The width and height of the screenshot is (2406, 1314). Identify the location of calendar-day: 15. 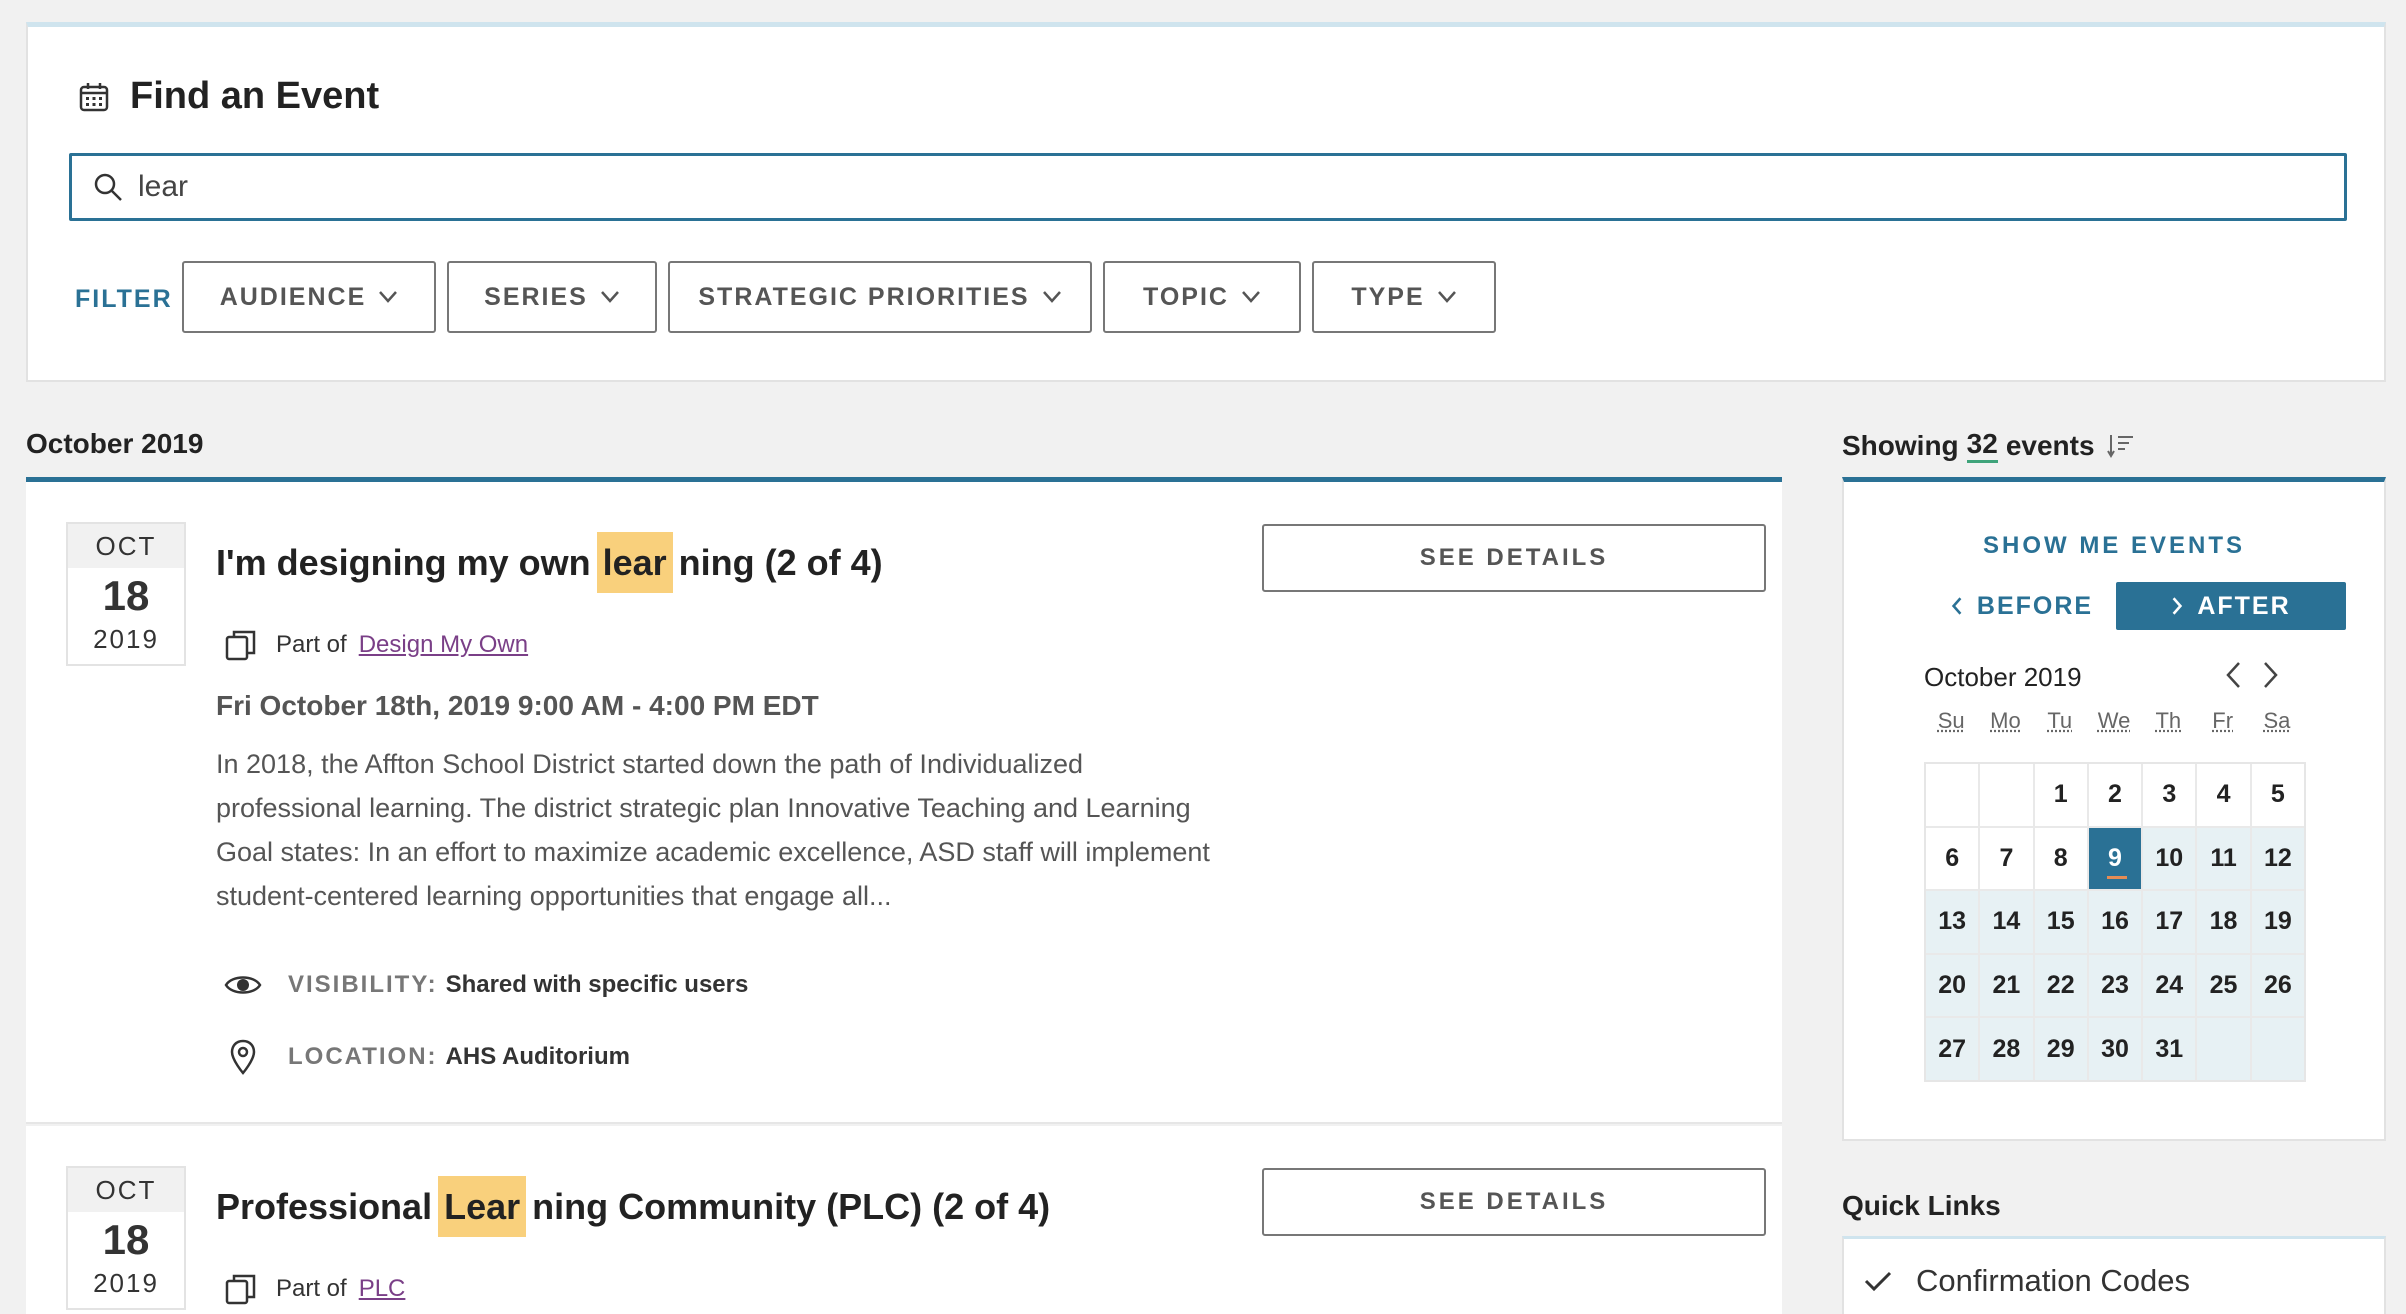
(2060, 922).